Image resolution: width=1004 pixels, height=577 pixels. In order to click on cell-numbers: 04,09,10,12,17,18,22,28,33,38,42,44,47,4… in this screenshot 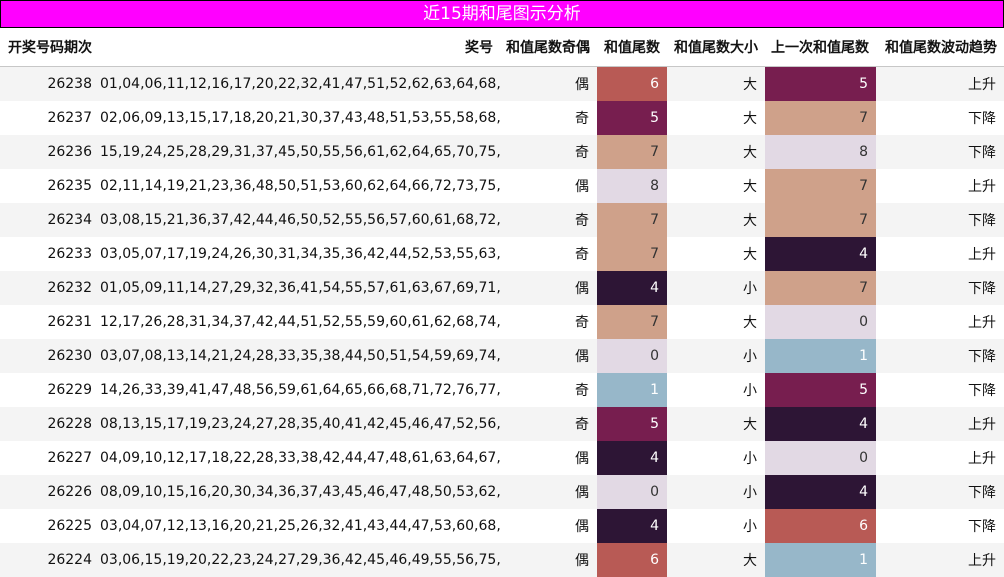, I will do `click(300, 458)`.